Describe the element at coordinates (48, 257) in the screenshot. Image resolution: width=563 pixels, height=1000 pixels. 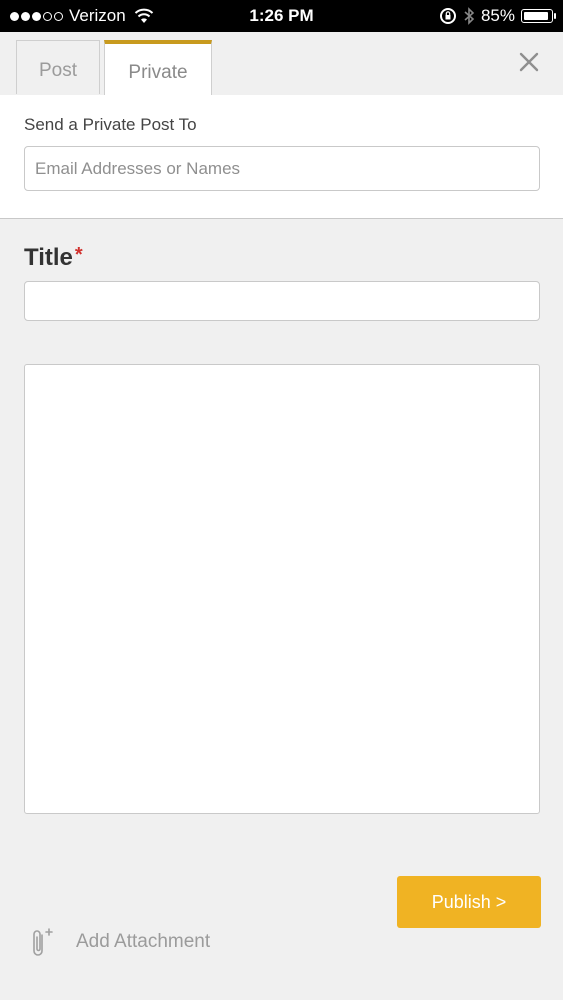
I see `title-label-text: Title` at that location.